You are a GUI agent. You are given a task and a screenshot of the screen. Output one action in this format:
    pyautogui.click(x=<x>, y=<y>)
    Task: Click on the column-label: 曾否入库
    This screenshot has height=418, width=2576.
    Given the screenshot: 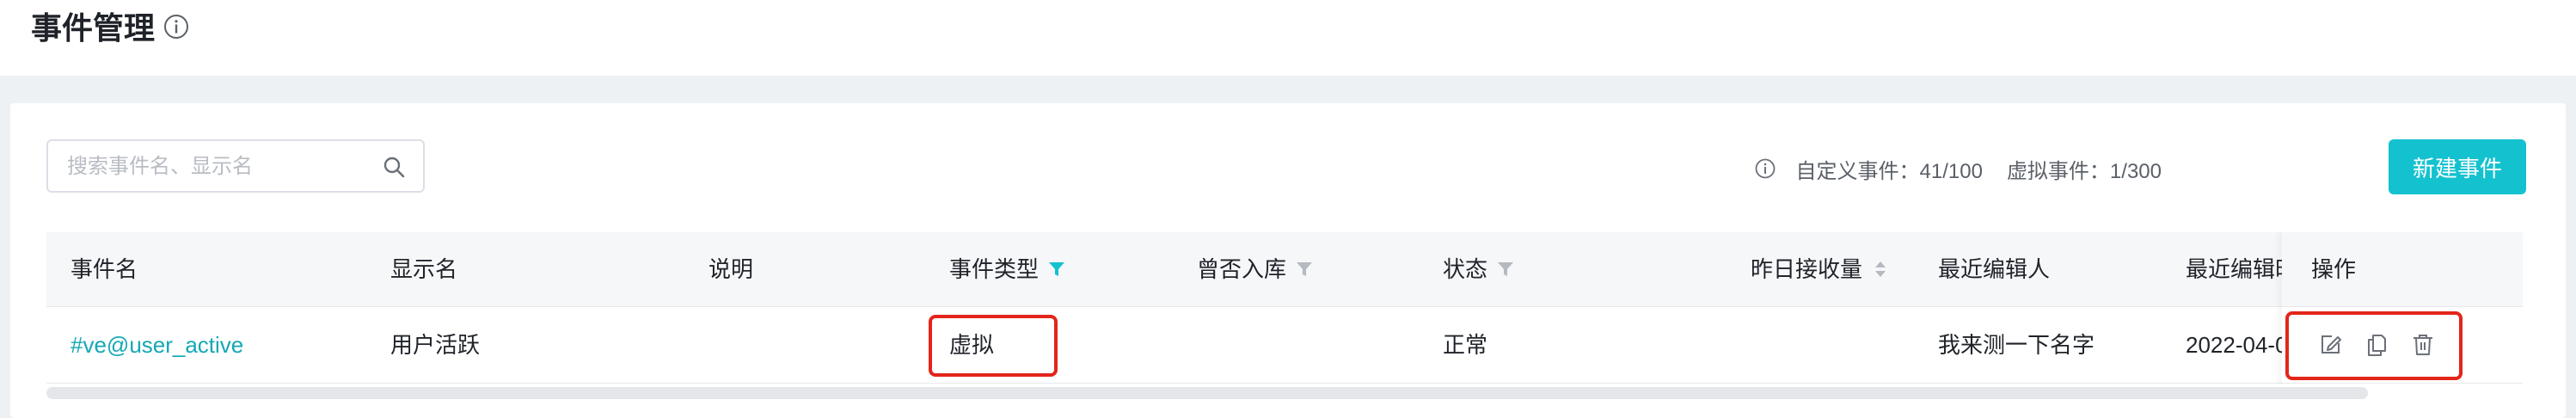 What is the action you would take?
    pyautogui.click(x=1242, y=269)
    